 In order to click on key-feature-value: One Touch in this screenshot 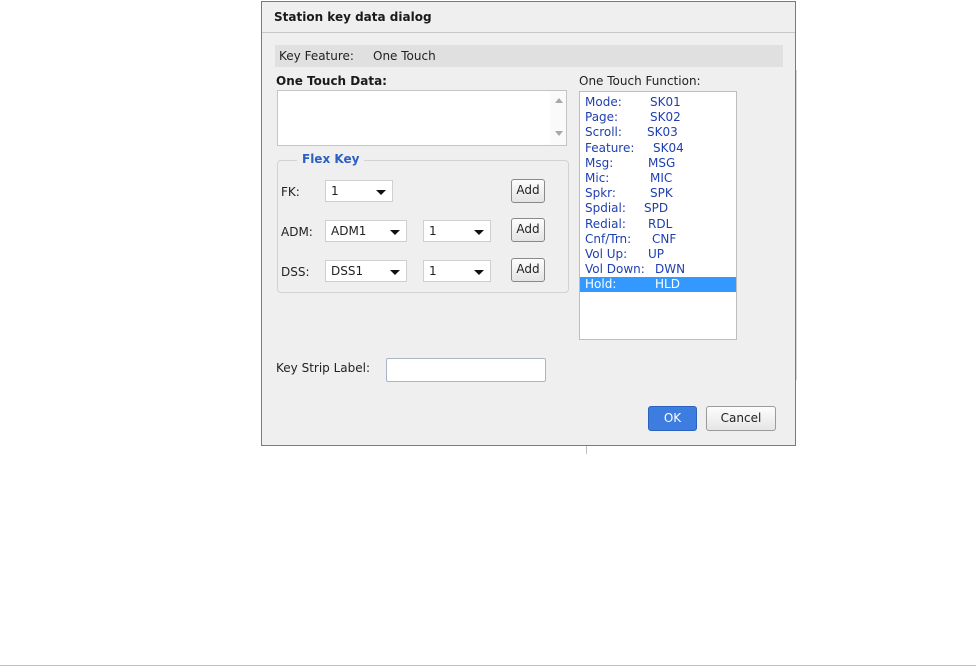, I will do `click(404, 56)`.